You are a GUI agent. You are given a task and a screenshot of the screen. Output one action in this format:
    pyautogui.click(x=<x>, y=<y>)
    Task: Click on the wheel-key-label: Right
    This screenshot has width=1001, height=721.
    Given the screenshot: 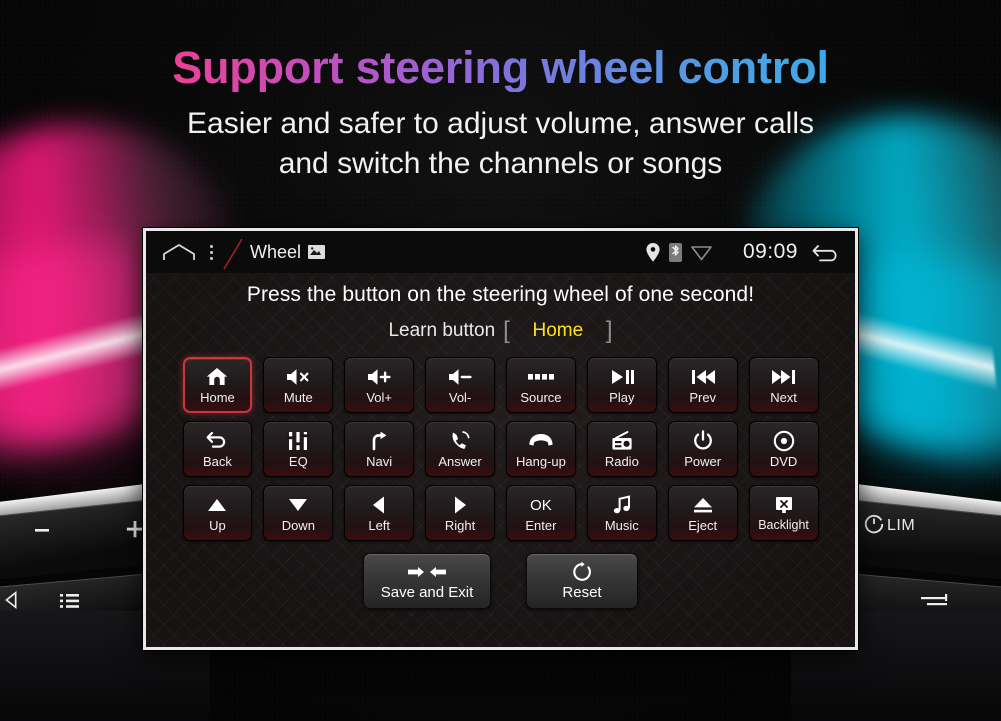 What is the action you would take?
    pyautogui.click(x=460, y=526)
    